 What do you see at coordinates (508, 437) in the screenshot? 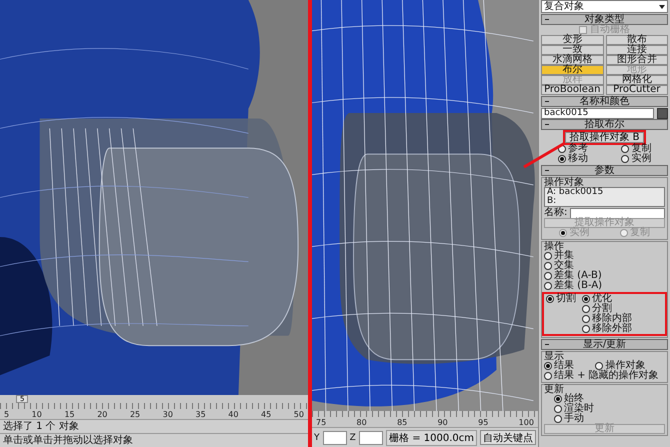
I see `auto-key-button: 自动关键点` at bounding box center [508, 437].